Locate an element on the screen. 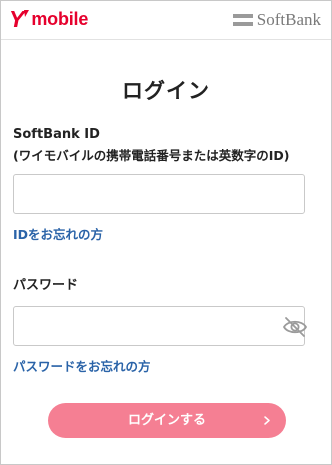 The height and width of the screenshot is (465, 332). site-header: Y mobile SoftBank is located at coordinates (166, 20).